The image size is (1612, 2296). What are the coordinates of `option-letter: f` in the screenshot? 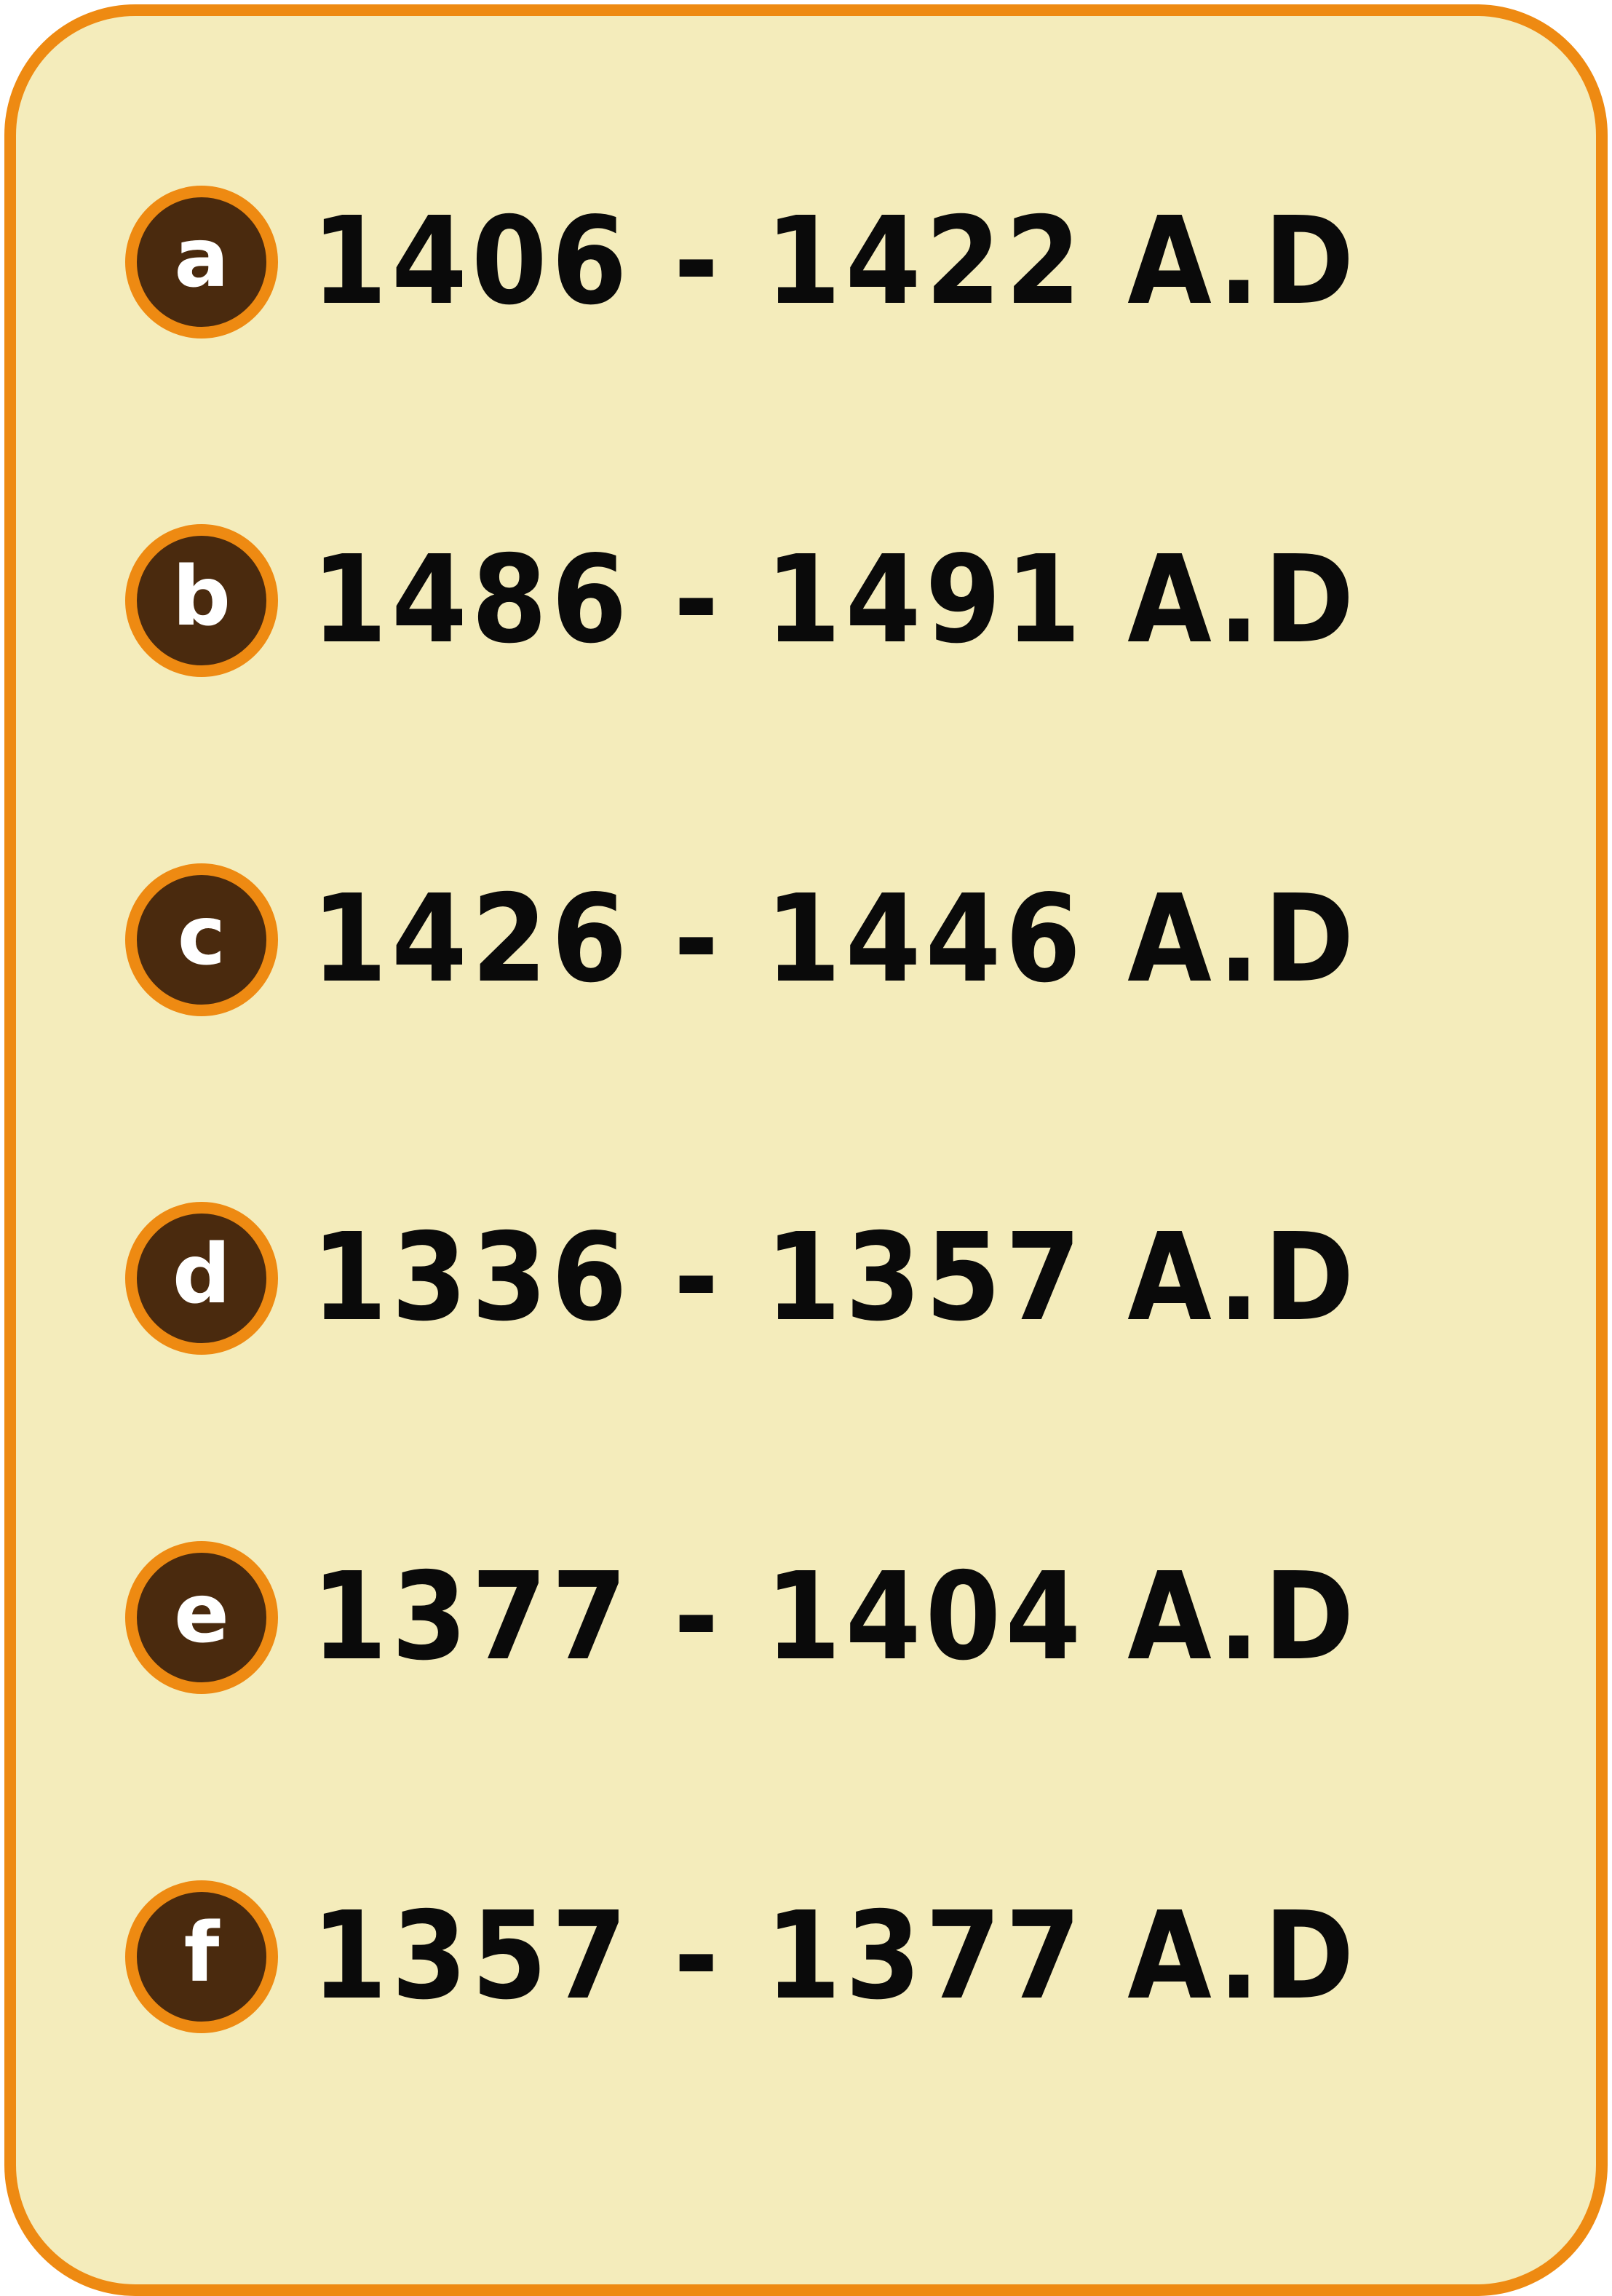 It's located at (201, 1953).